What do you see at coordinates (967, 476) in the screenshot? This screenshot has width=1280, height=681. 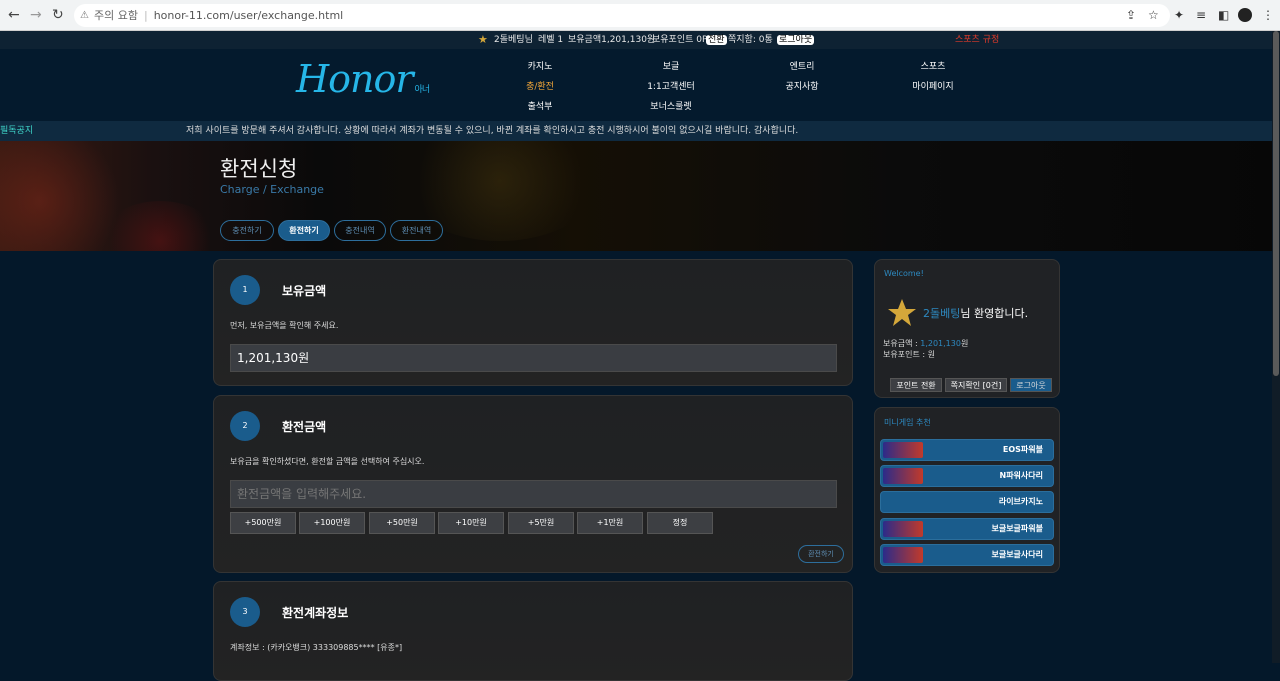 I see `game-n-power-ladder: N파워사다리` at bounding box center [967, 476].